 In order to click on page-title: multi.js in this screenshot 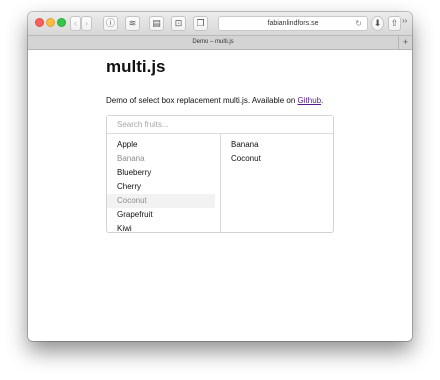, I will do `click(136, 66)`.